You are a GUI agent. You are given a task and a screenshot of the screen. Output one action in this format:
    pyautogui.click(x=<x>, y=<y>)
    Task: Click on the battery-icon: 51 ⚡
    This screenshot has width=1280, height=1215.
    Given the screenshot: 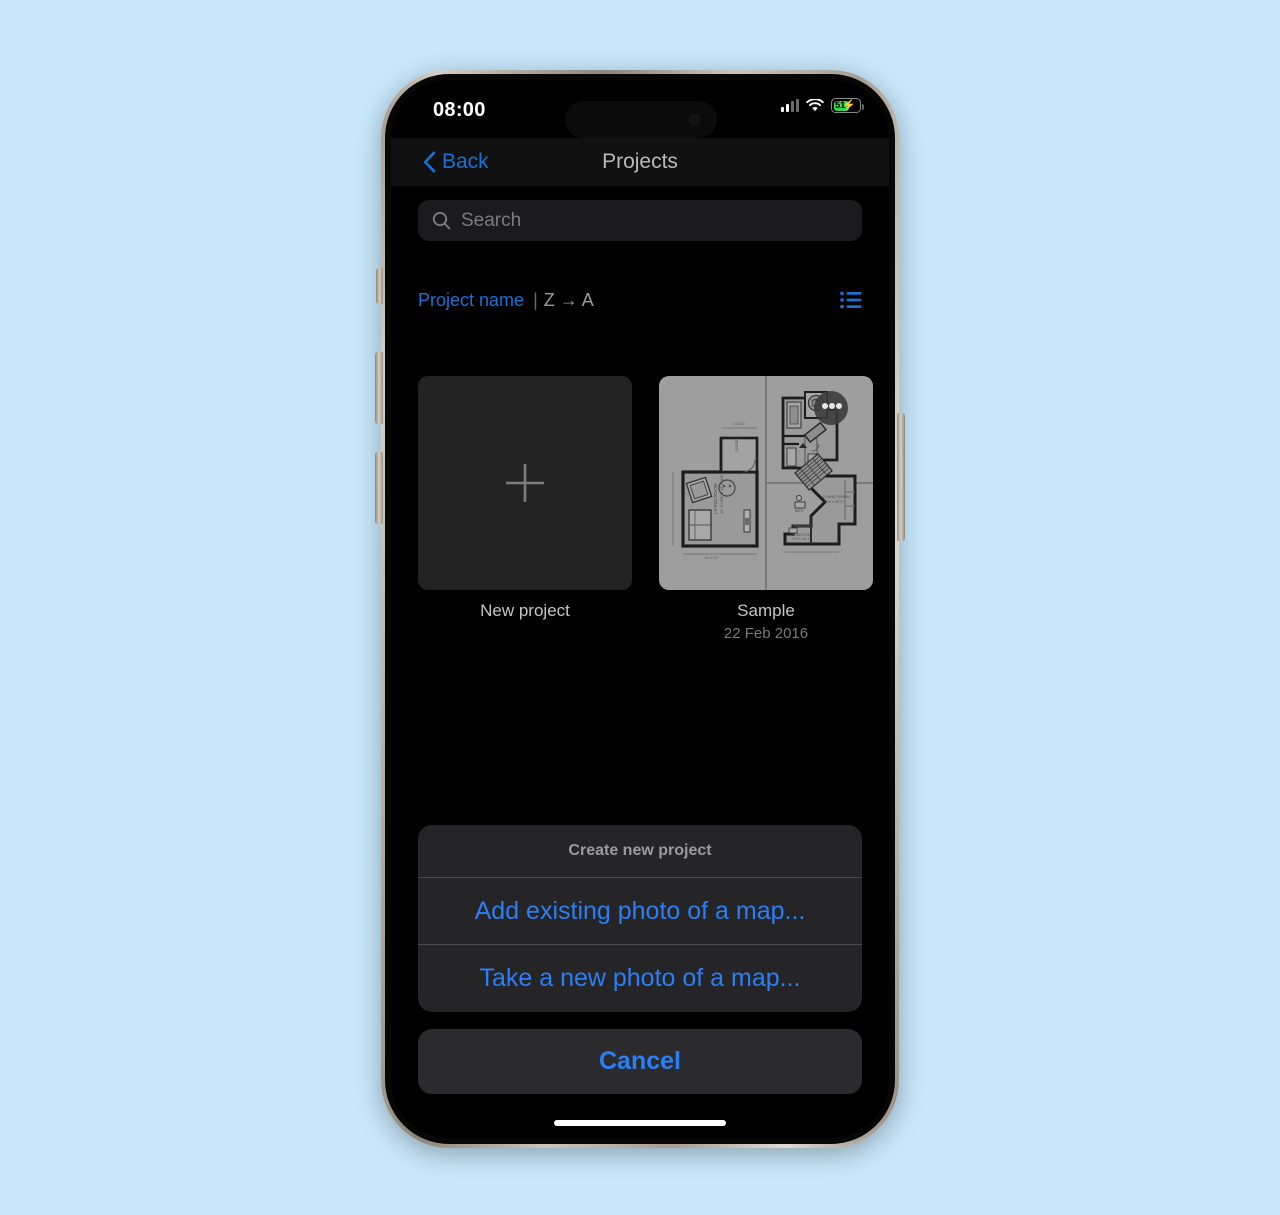 What is the action you would take?
    pyautogui.click(x=847, y=105)
    